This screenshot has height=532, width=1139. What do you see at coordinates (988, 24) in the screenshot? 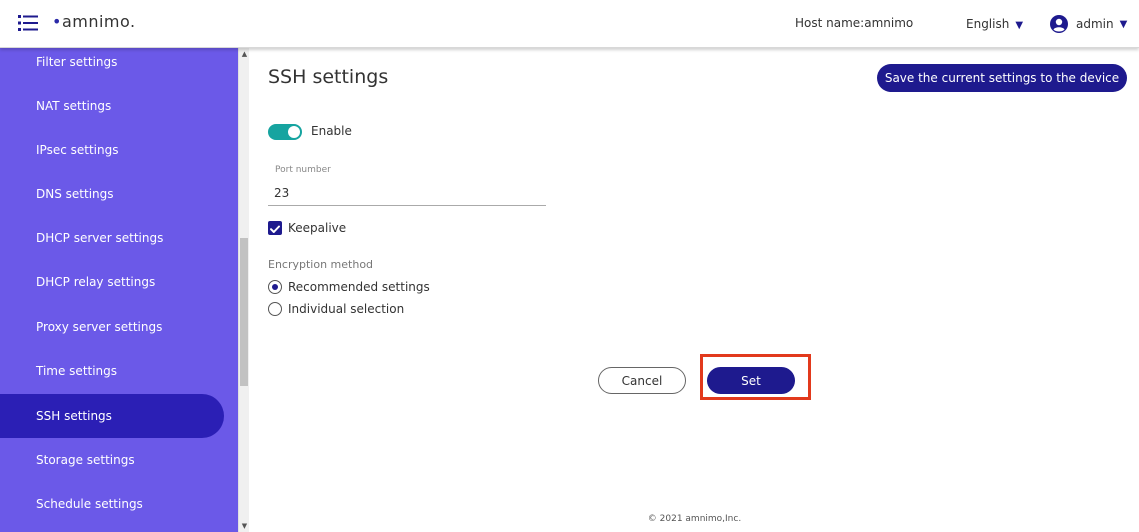
I see `language-value: English` at bounding box center [988, 24].